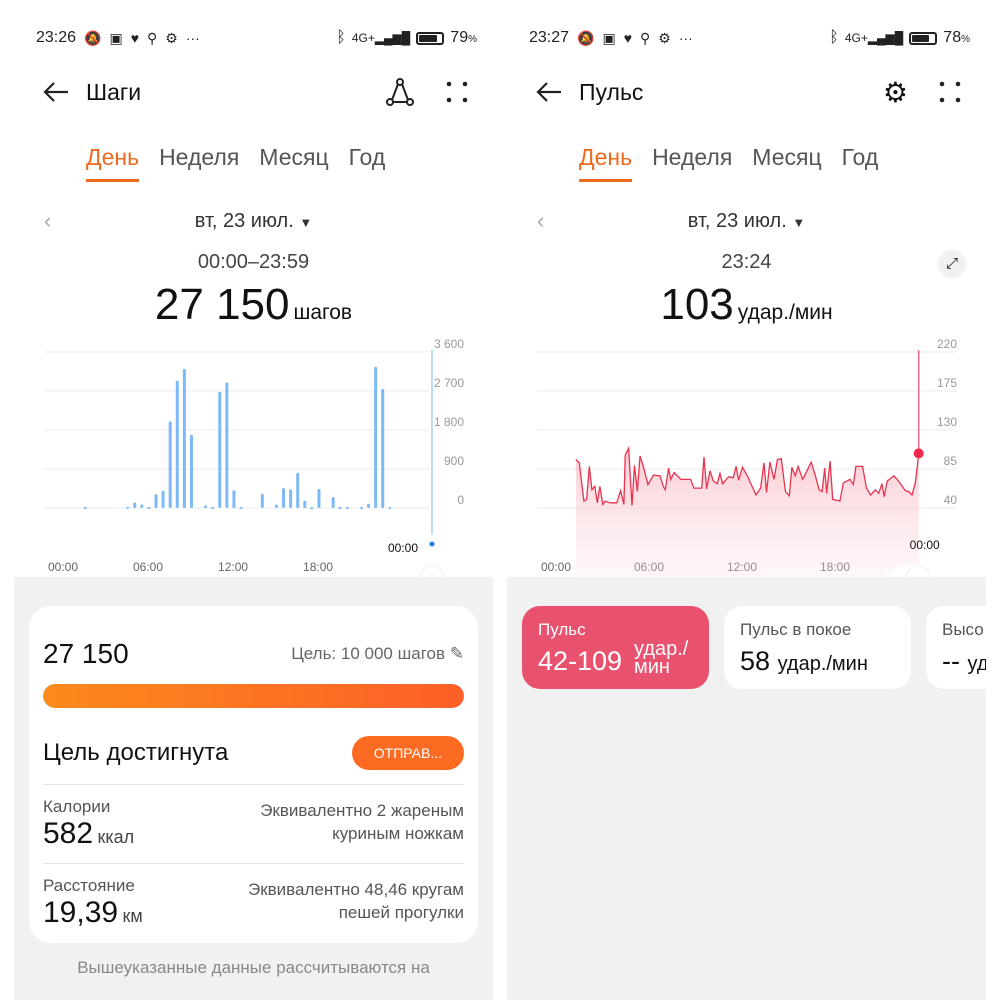 The image size is (1000, 1000). Describe the element at coordinates (63, 567) in the screenshot. I see `x-tick-label: 00:00` at that location.